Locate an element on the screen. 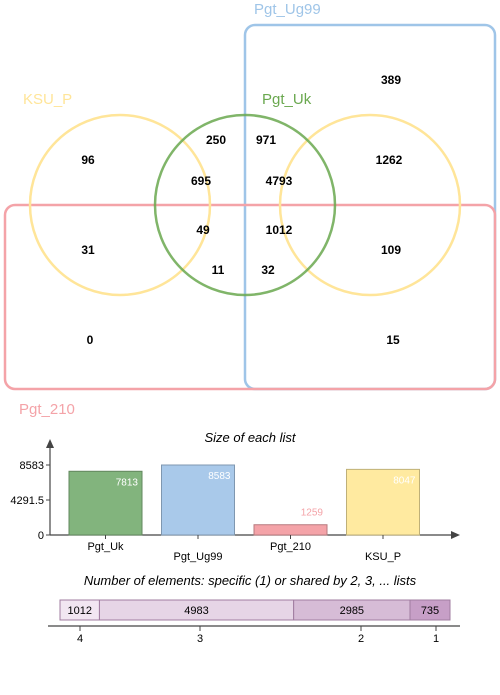 The image size is (500, 695). venn-count: 32 is located at coordinates (268, 270).